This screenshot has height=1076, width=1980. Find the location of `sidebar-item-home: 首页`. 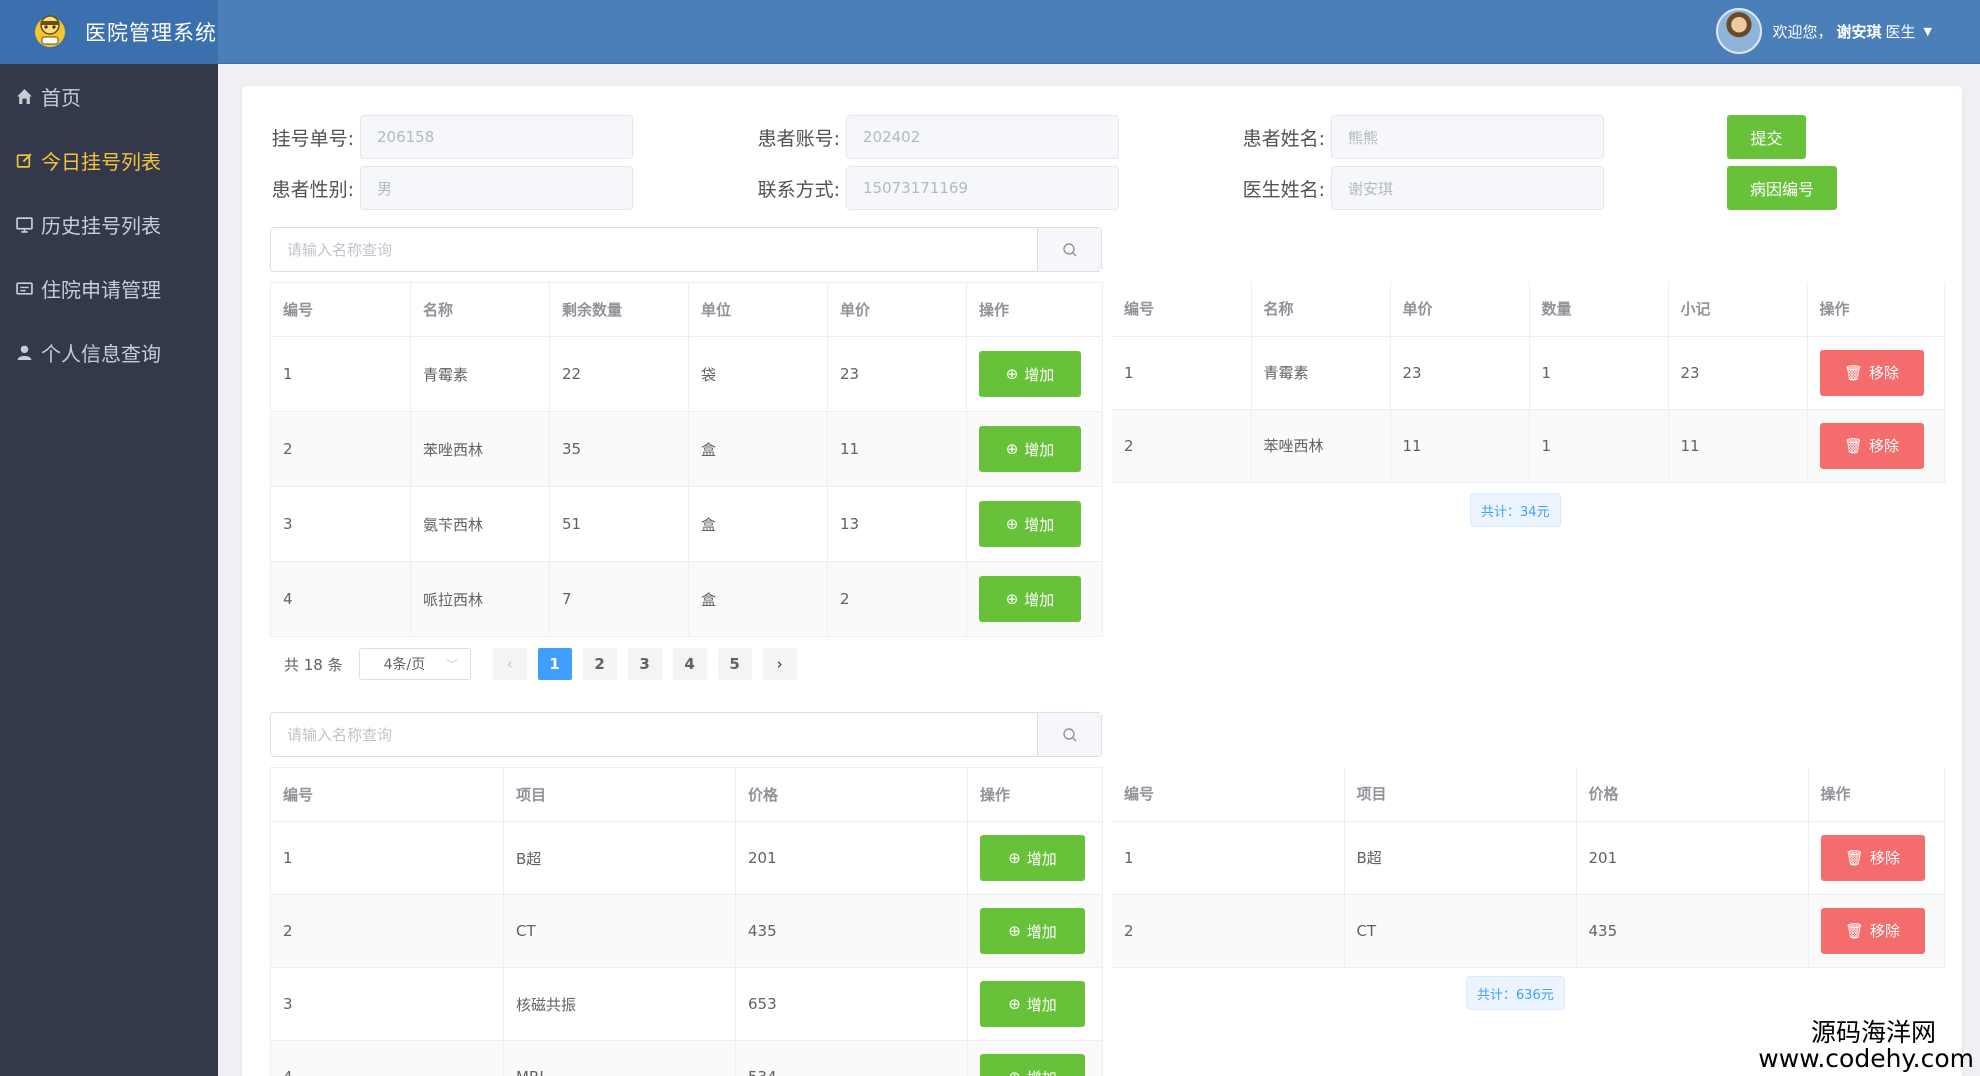

sidebar-item-home: 首页 is located at coordinates (109, 96).